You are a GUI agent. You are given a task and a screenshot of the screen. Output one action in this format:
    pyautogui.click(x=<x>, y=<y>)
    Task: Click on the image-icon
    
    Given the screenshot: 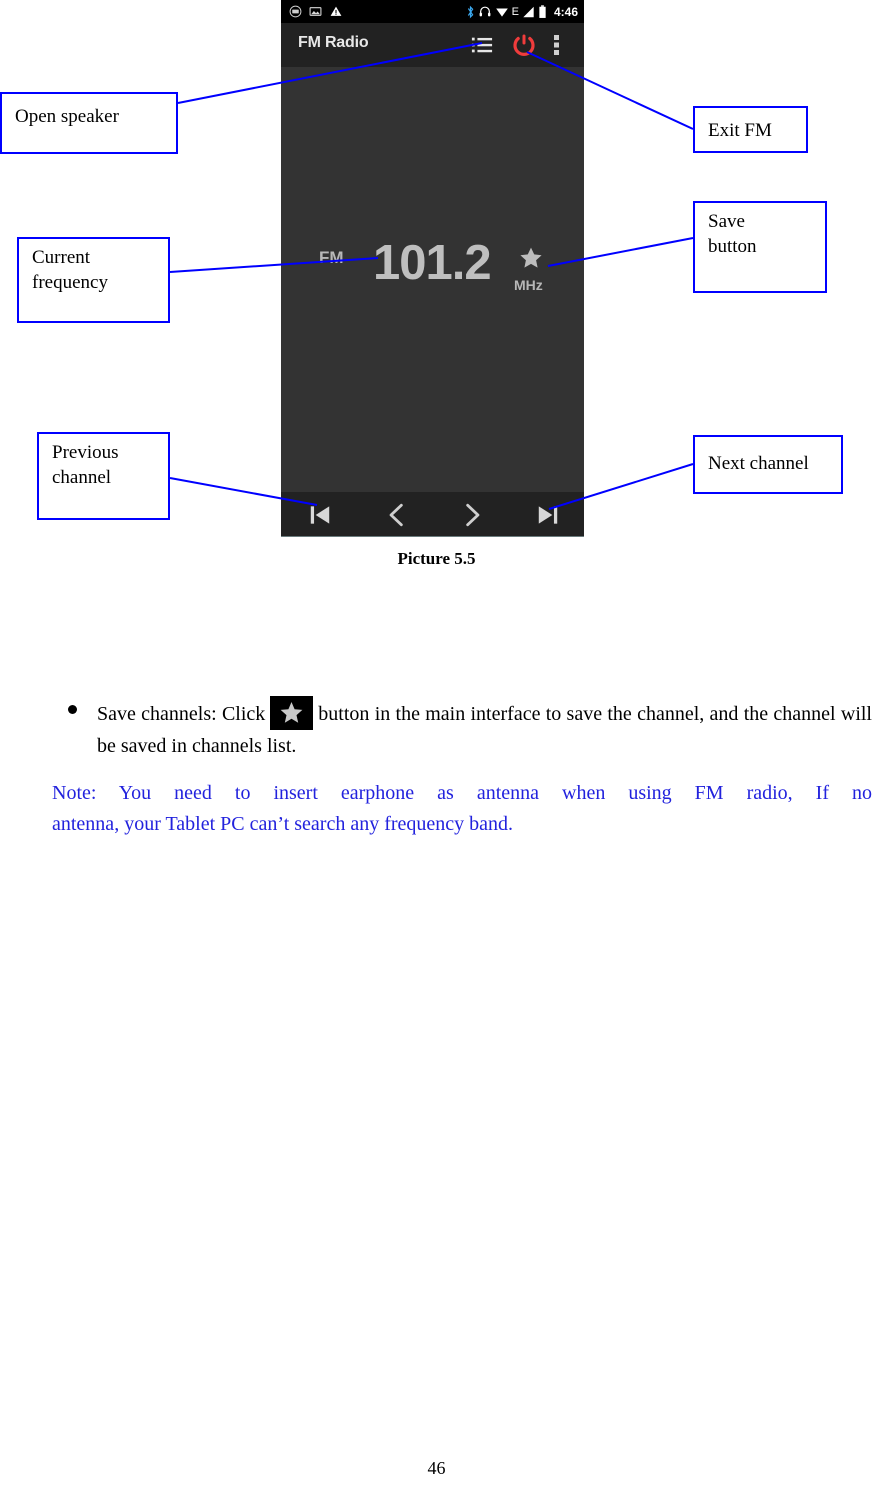 What is the action you would take?
    pyautogui.click(x=315, y=11)
    